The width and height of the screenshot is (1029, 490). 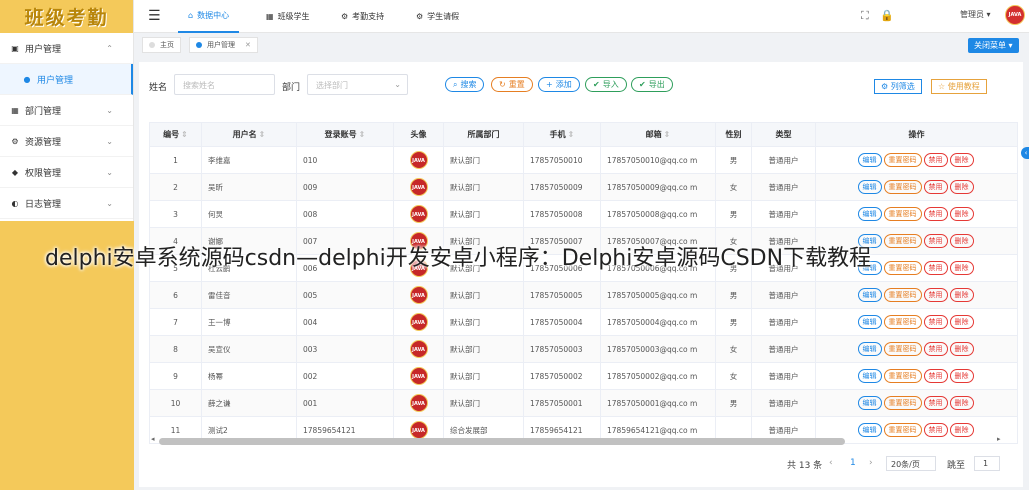 What do you see at coordinates (345, 134) in the screenshot?
I see `header-account: 登录账号 ⇕` at bounding box center [345, 134].